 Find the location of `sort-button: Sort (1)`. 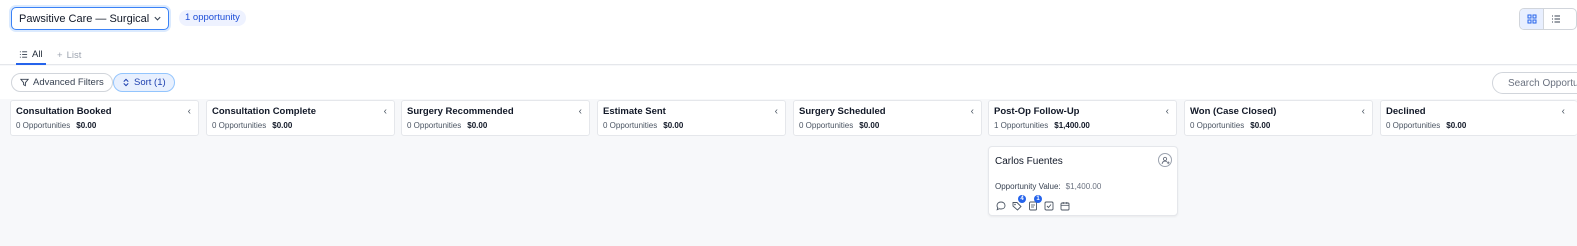

sort-button: Sort (1) is located at coordinates (144, 82).